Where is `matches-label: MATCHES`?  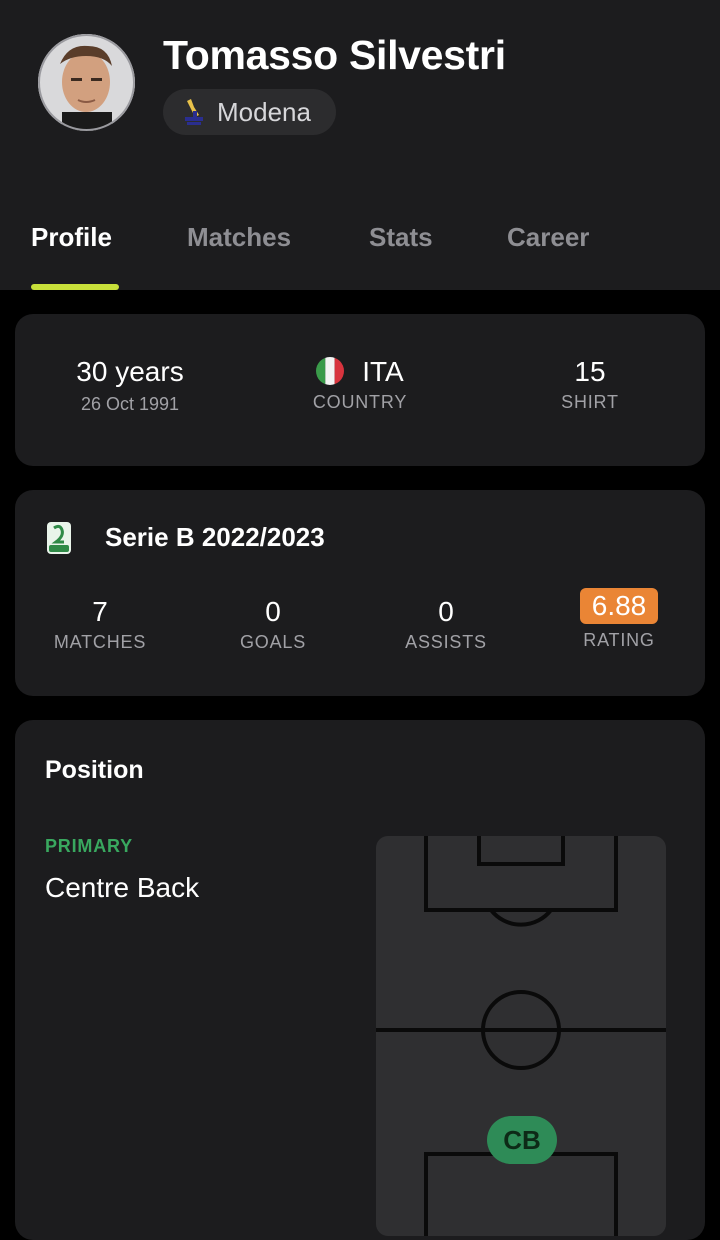 matches-label: MATCHES is located at coordinates (100, 642).